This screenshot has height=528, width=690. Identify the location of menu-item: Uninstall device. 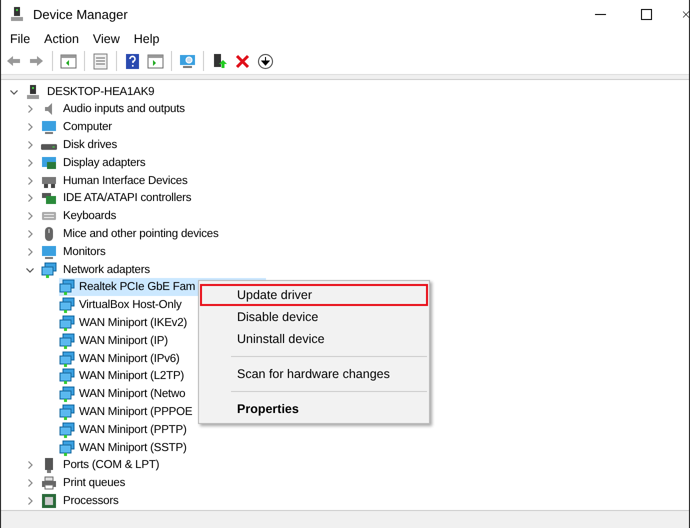
(314, 339).